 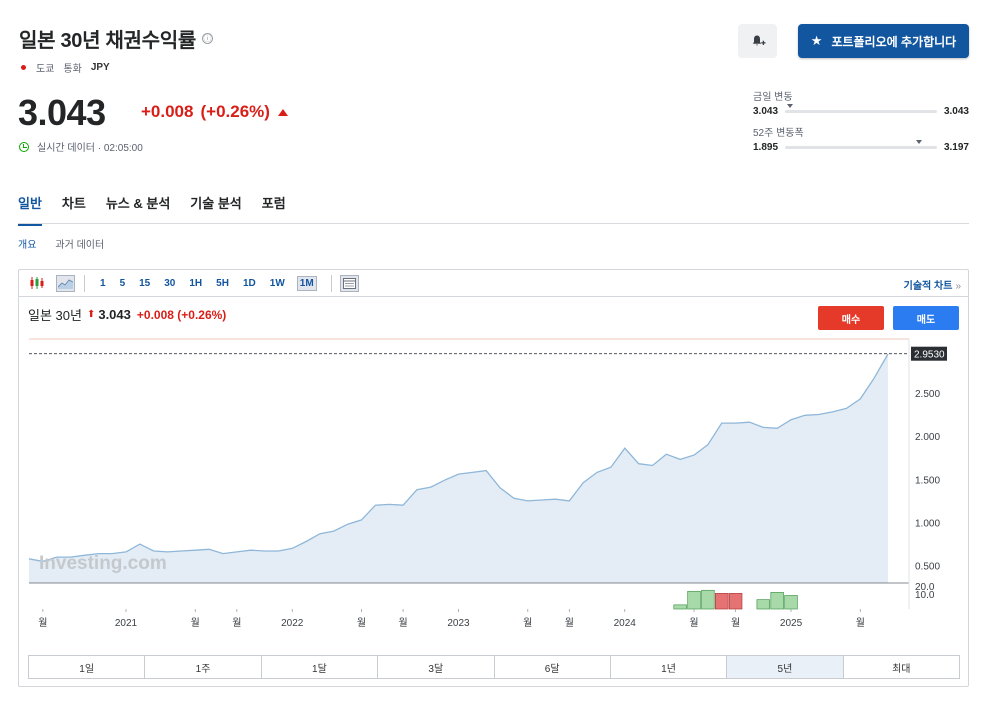 I want to click on subtab-historical-data: 과거 데이터, so click(x=79, y=243).